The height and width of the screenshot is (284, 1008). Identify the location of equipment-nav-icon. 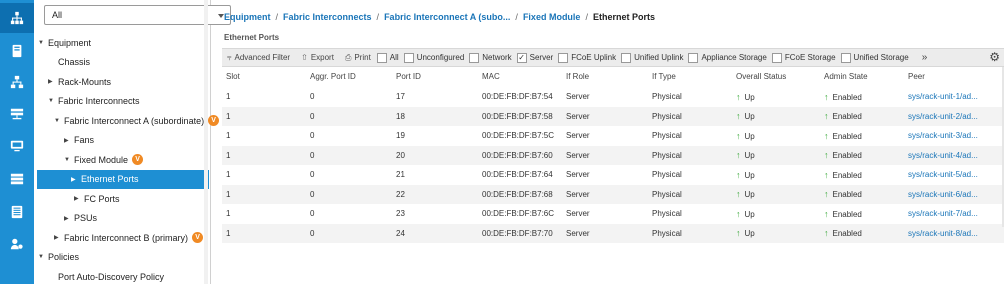
(17, 18).